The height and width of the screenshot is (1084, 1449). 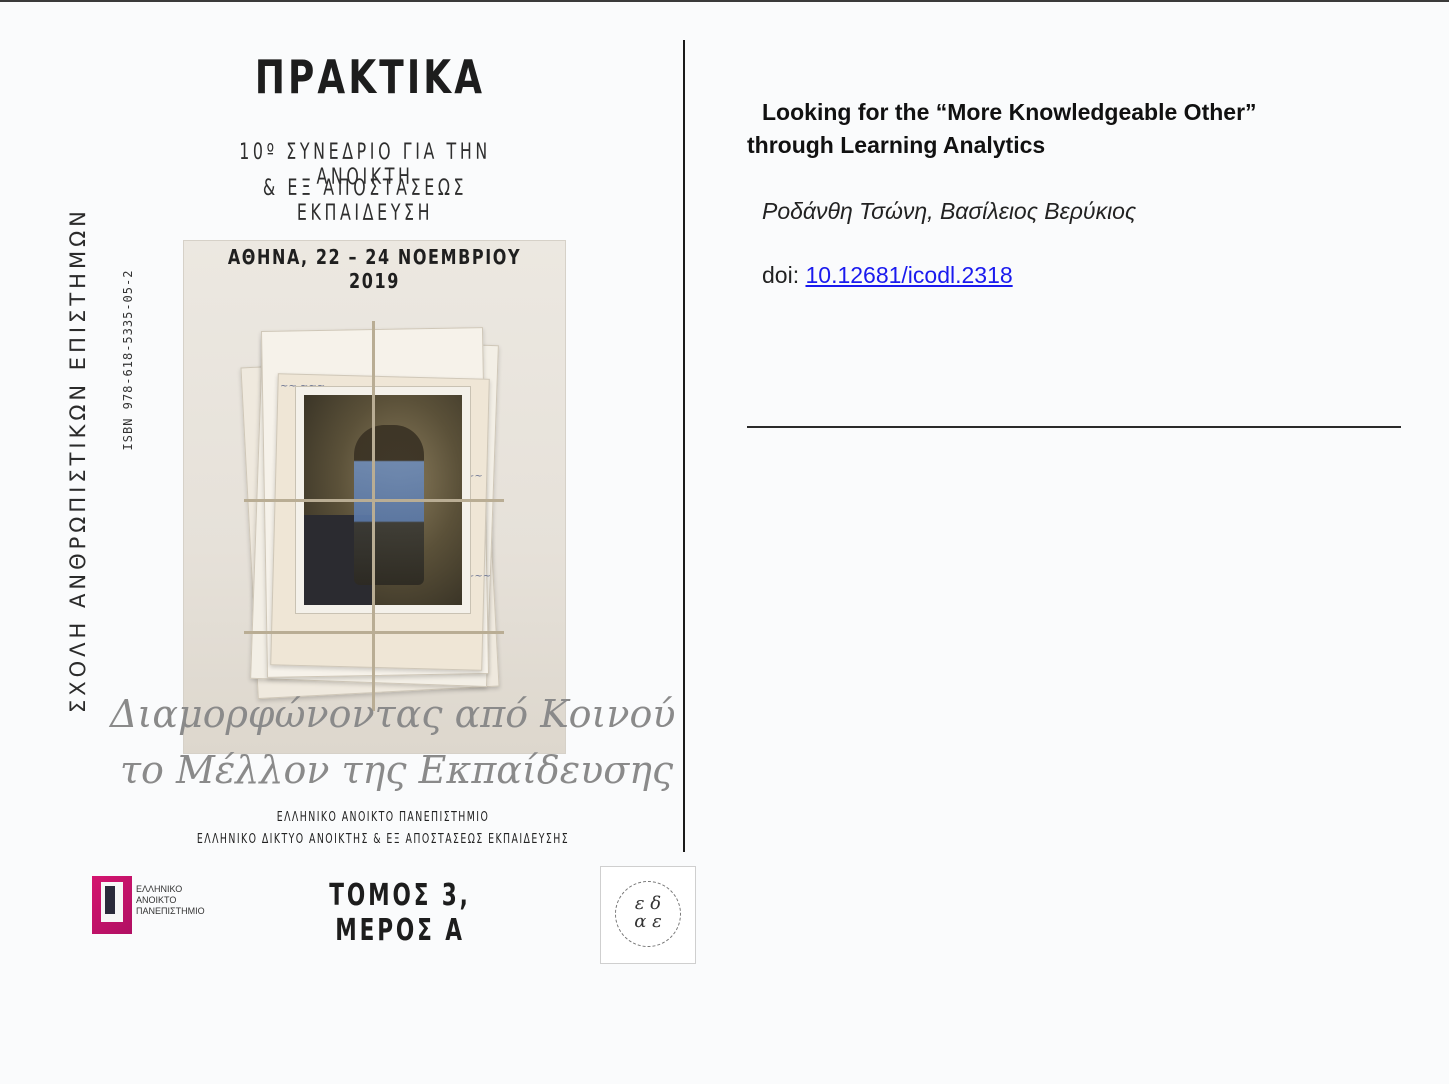 What do you see at coordinates (784, 275) in the screenshot?
I see `doi-label: doi:` at bounding box center [784, 275].